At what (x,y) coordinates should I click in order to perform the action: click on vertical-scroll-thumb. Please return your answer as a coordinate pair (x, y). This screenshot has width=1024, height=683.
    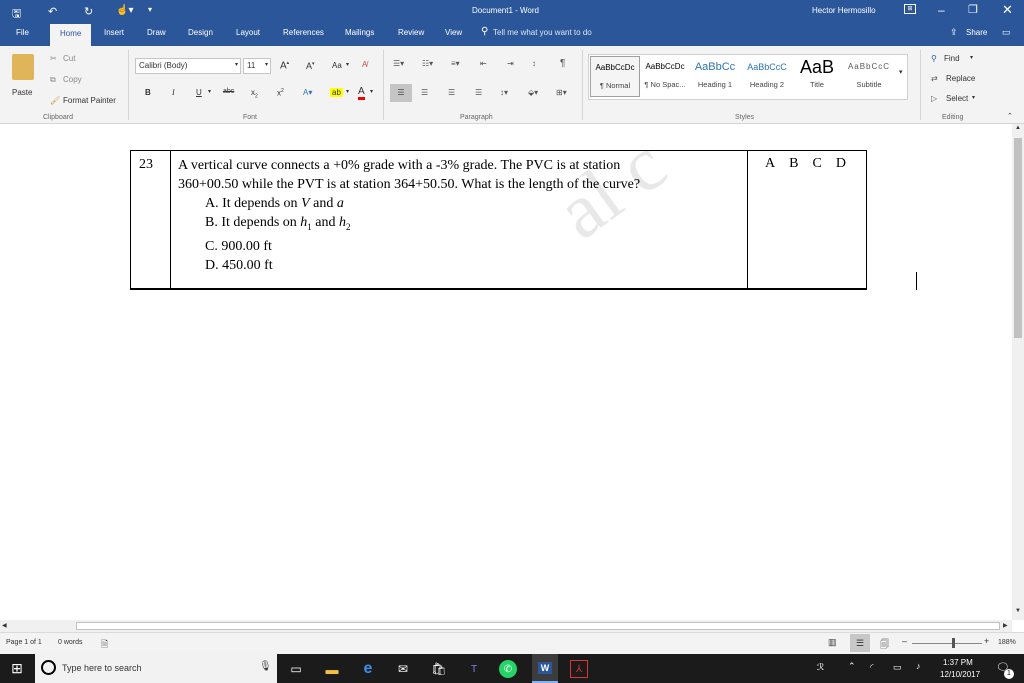
    Looking at the image, I should click on (1018, 238).